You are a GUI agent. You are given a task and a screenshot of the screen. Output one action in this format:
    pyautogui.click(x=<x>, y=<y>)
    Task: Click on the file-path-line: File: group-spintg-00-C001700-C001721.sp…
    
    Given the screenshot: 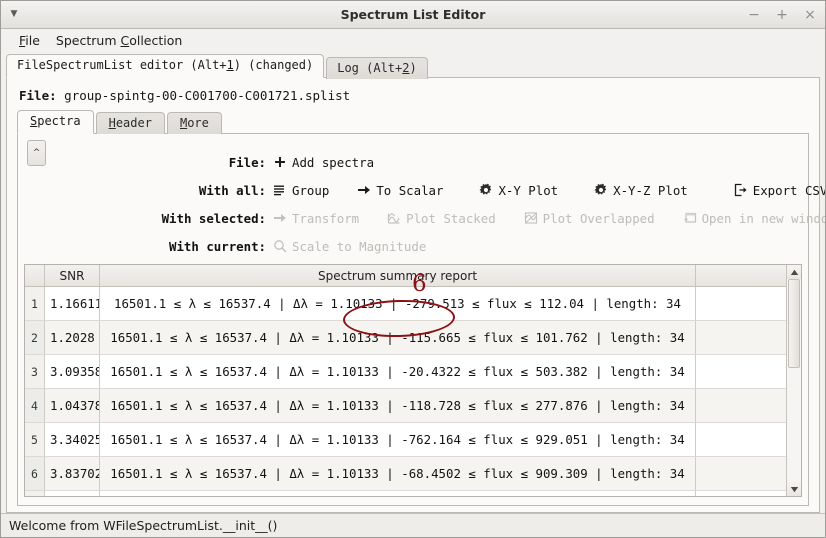 What is the action you would take?
    pyautogui.click(x=414, y=95)
    